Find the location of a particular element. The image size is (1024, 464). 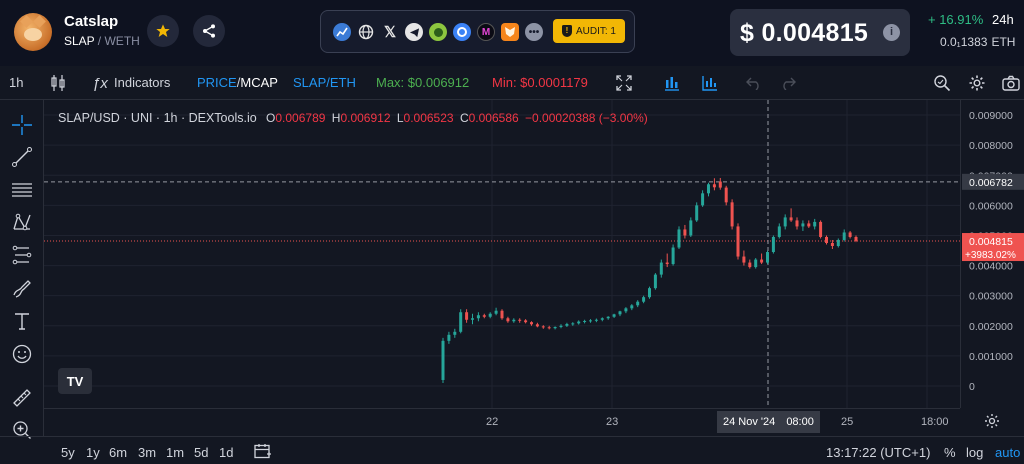

axis-settings-icon is located at coordinates (992, 423).